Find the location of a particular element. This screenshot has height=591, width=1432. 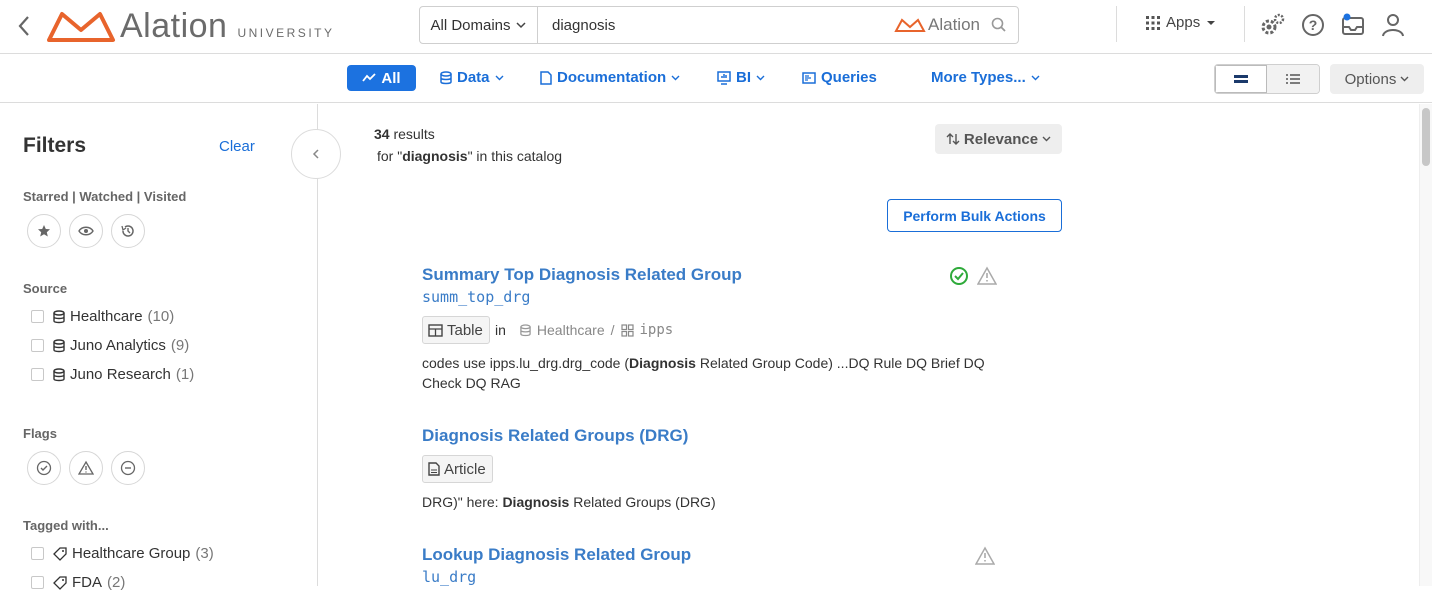

source-count: (10) is located at coordinates (161, 316).